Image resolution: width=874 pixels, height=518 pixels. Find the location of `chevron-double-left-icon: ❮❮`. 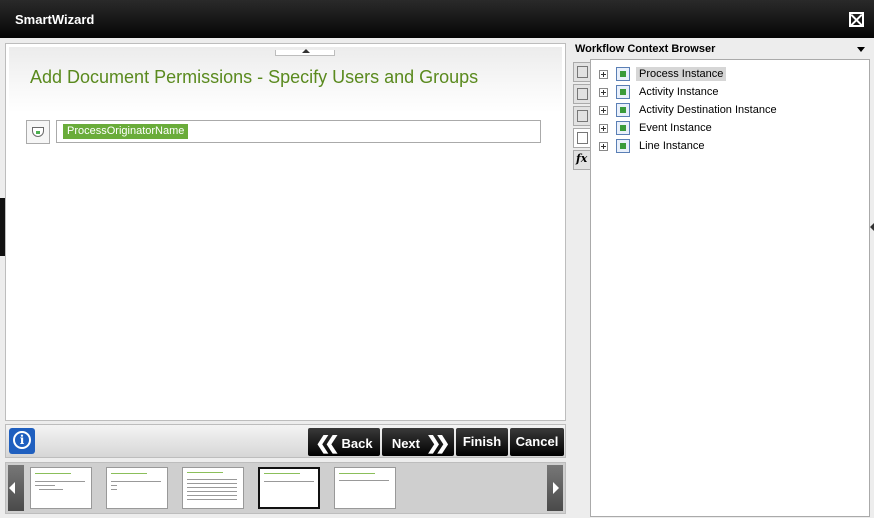

chevron-double-left-icon: ❮❮ is located at coordinates (327, 443).